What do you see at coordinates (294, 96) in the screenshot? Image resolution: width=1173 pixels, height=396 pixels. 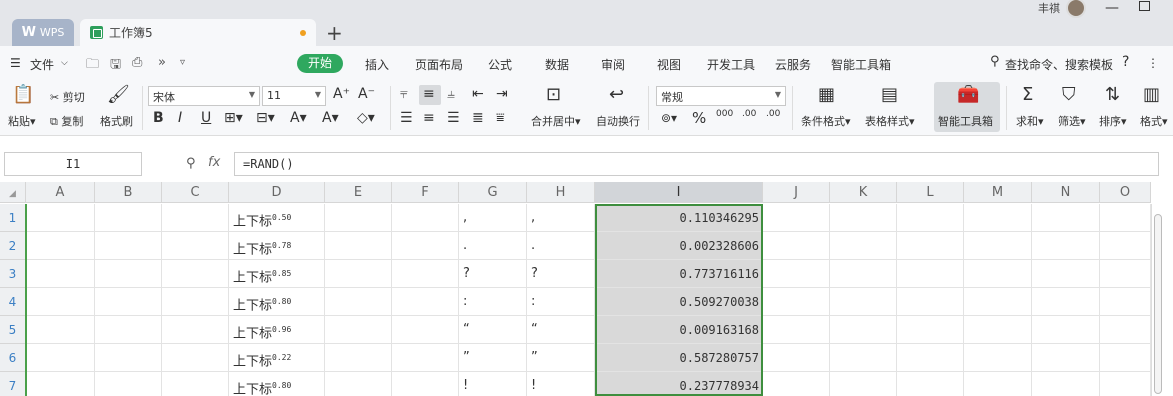 I see `font-size-select: 11 ▼` at bounding box center [294, 96].